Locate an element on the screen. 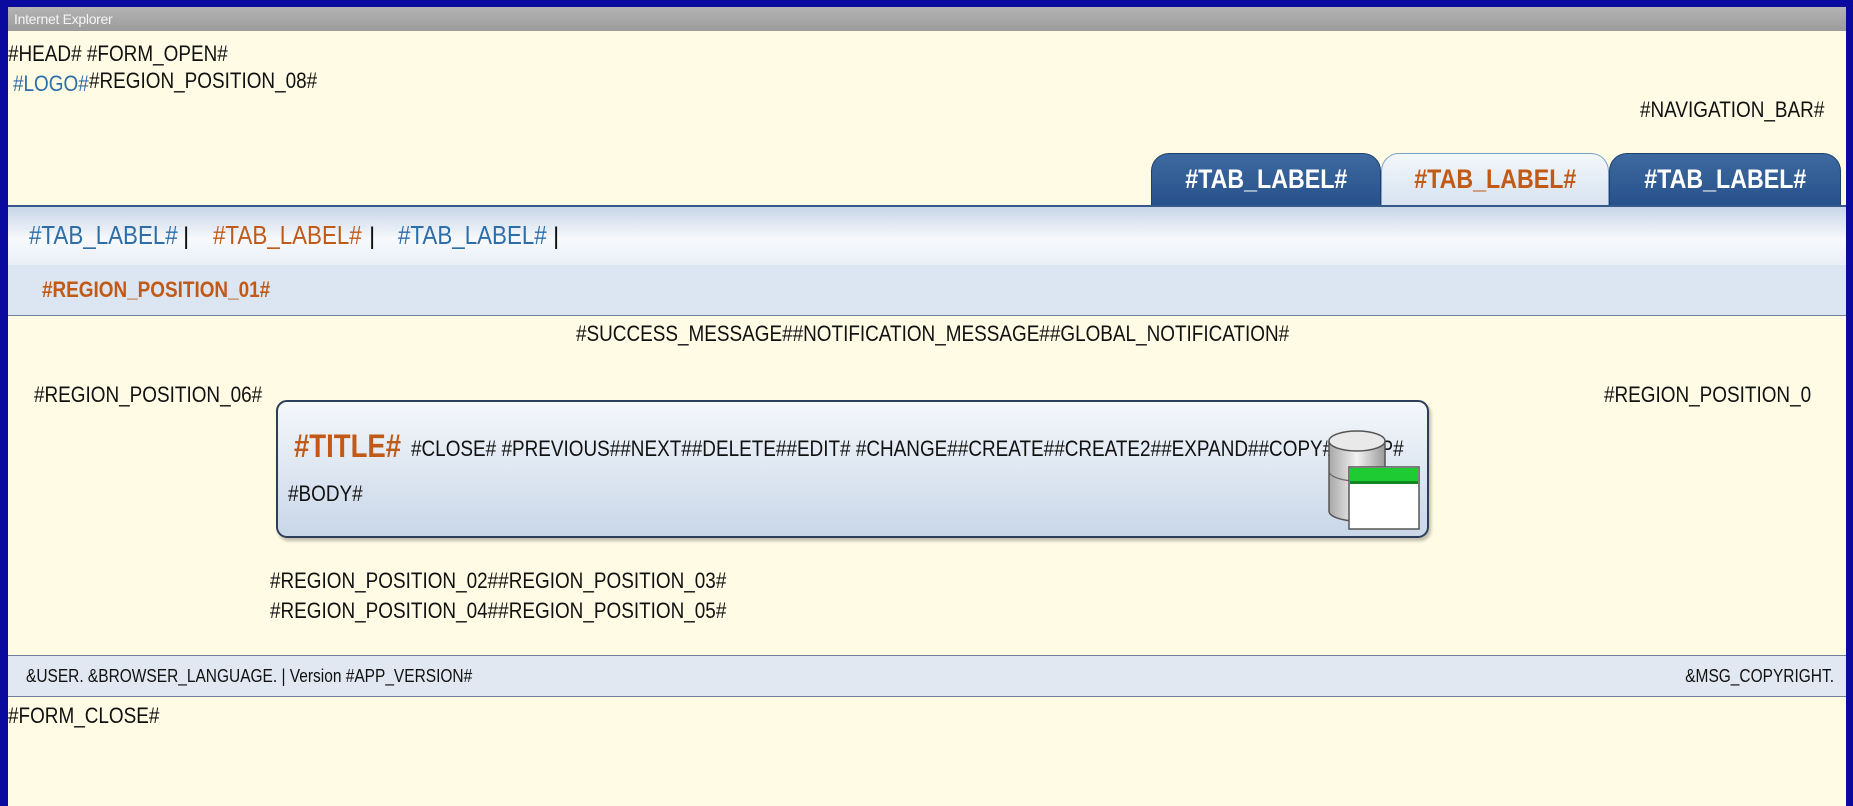 The width and height of the screenshot is (1853, 806). tab-1: #TAB_LABEL# is located at coordinates (1266, 180).